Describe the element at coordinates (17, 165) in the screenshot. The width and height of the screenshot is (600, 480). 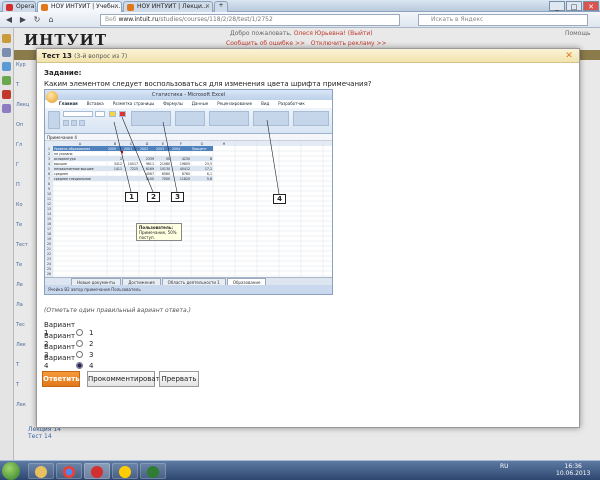
I see `left-nav-fragment: Г` at that location.